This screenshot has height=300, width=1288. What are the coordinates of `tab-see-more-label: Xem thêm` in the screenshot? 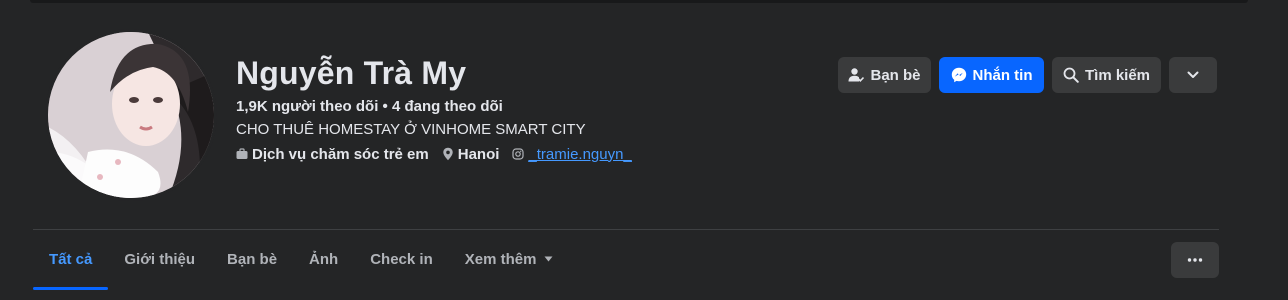 It's located at (500, 259).